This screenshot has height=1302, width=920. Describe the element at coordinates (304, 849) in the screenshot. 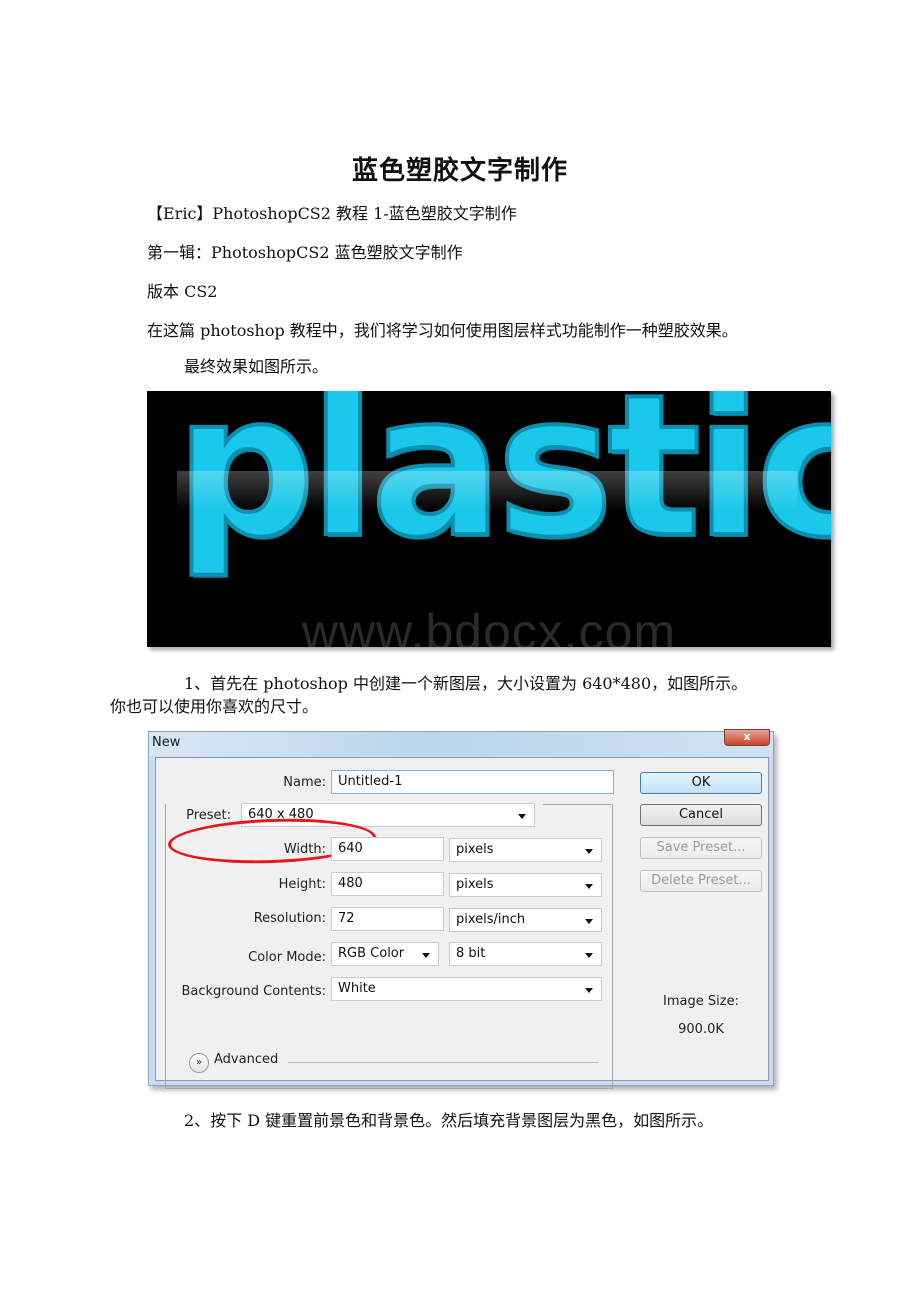

I see `width-label: Width:` at that location.